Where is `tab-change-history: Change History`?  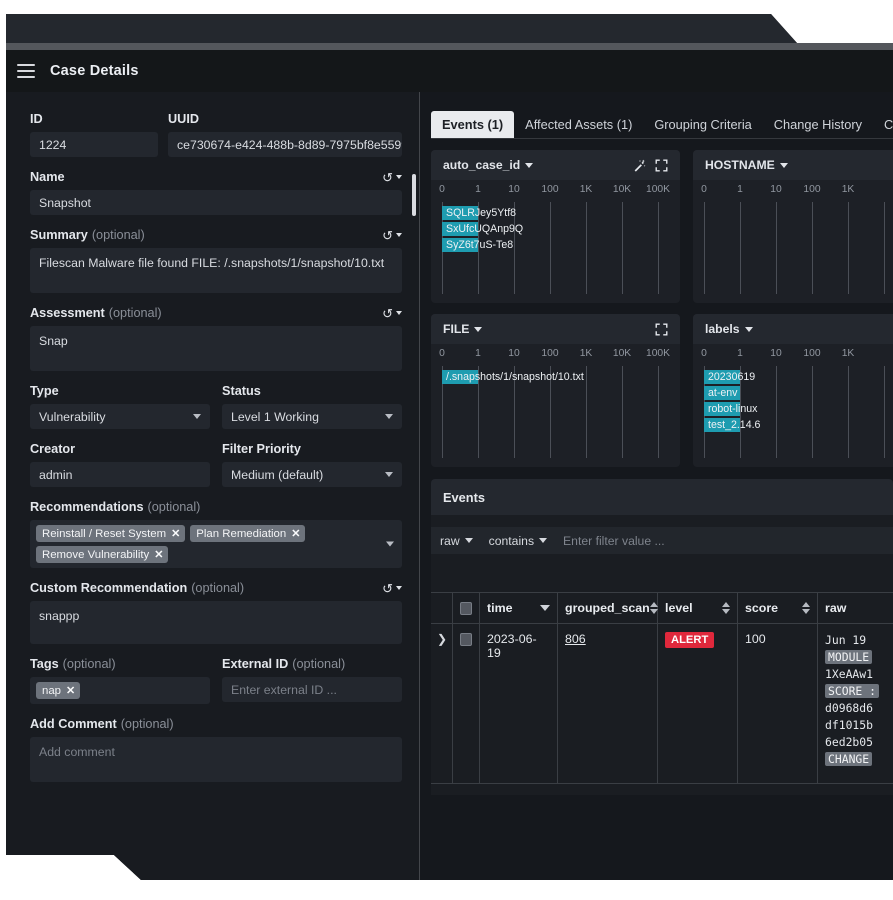
tab-change-history: Change History is located at coordinates (818, 124).